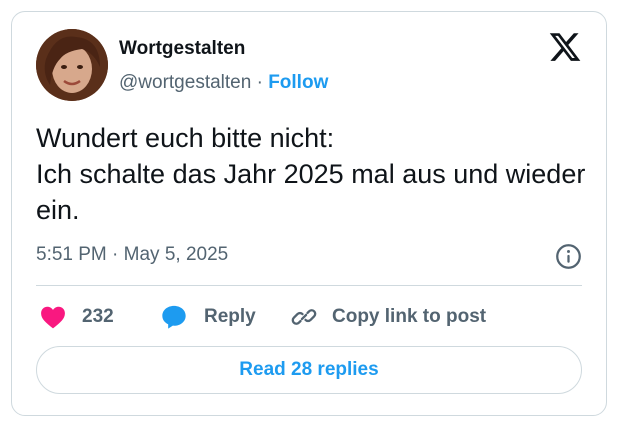  I want to click on author-handle-row: @wortgestalten · Follow, so click(223, 83).